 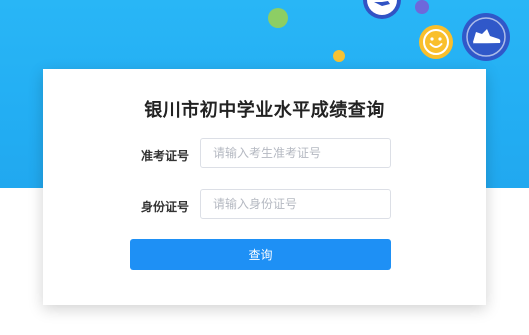 I want to click on sneaker-badge-icon, so click(x=382, y=9).